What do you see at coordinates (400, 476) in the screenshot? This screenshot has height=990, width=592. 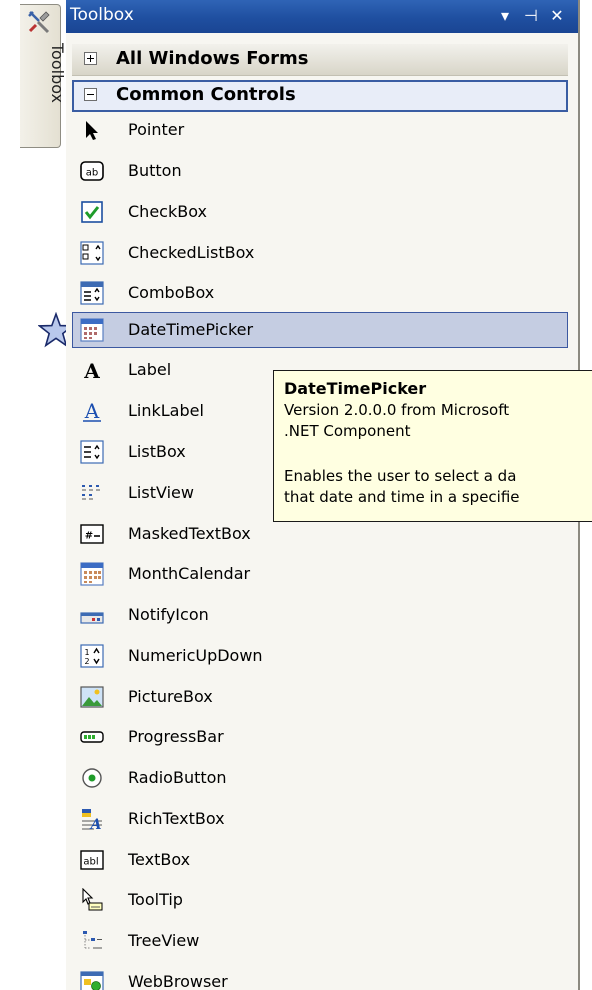 I see `tooltip-description-line-1: Enables the user to select a da` at bounding box center [400, 476].